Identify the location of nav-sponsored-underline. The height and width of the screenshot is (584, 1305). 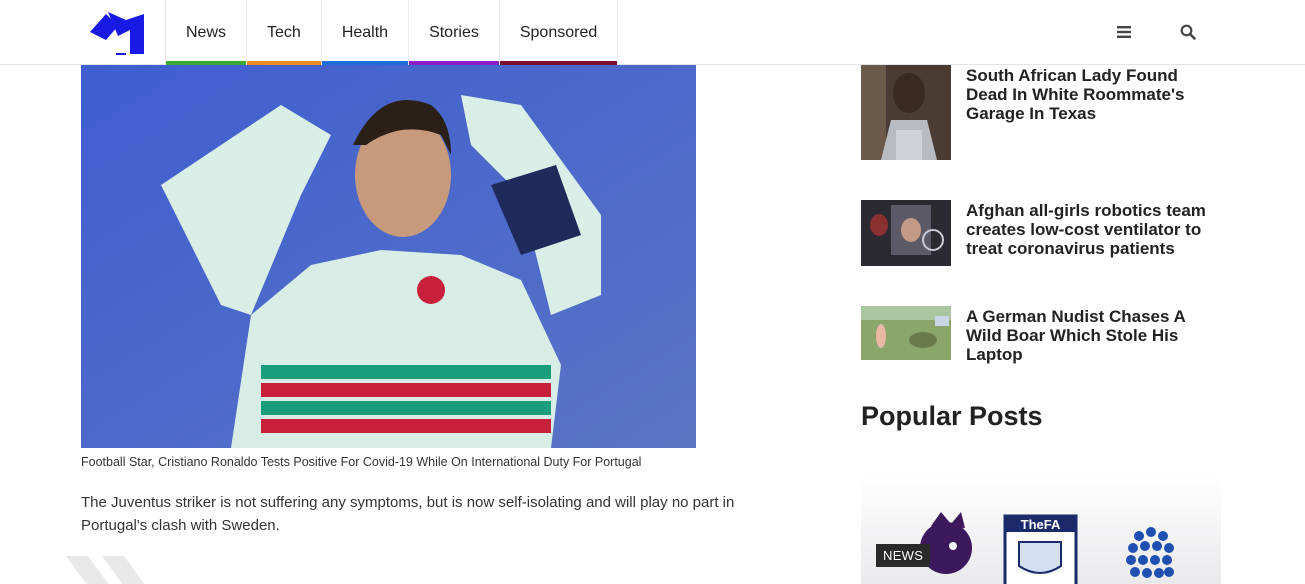
(558, 63).